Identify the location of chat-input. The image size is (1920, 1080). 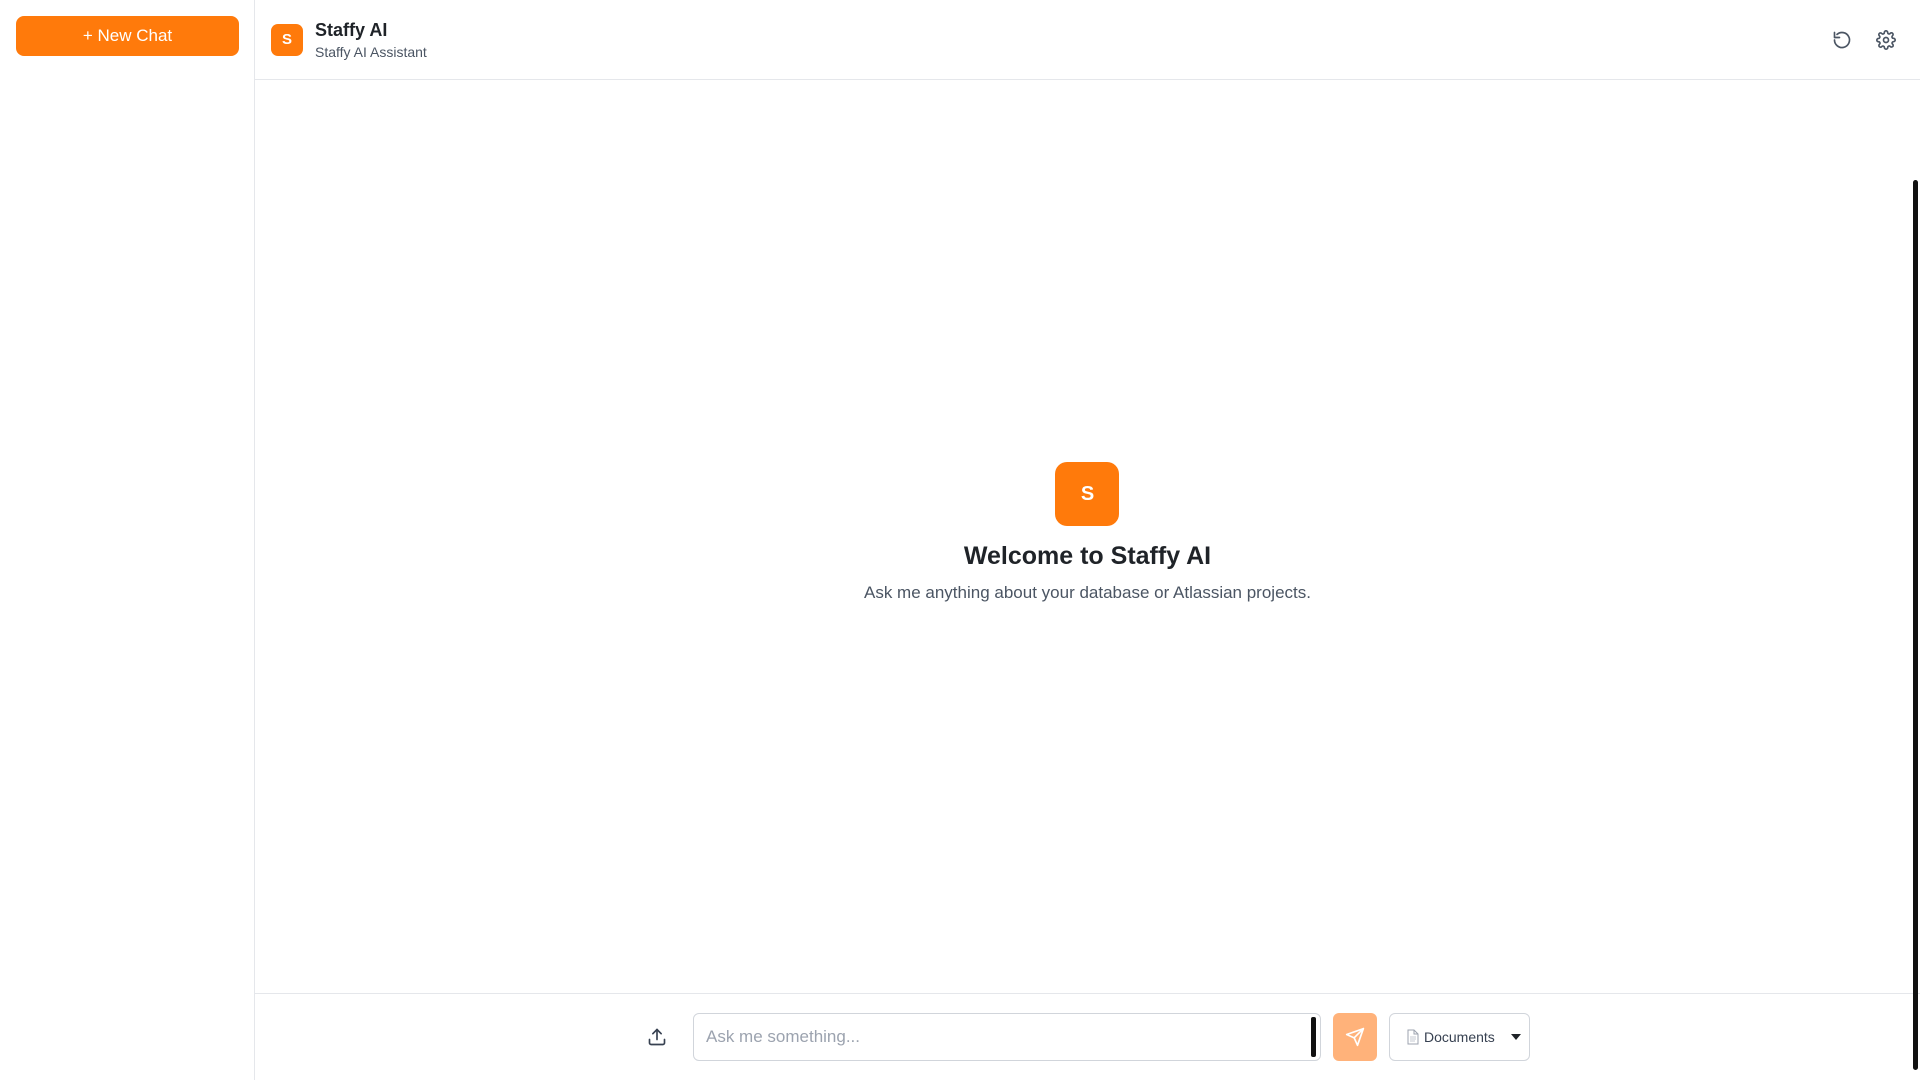
(1007, 1037).